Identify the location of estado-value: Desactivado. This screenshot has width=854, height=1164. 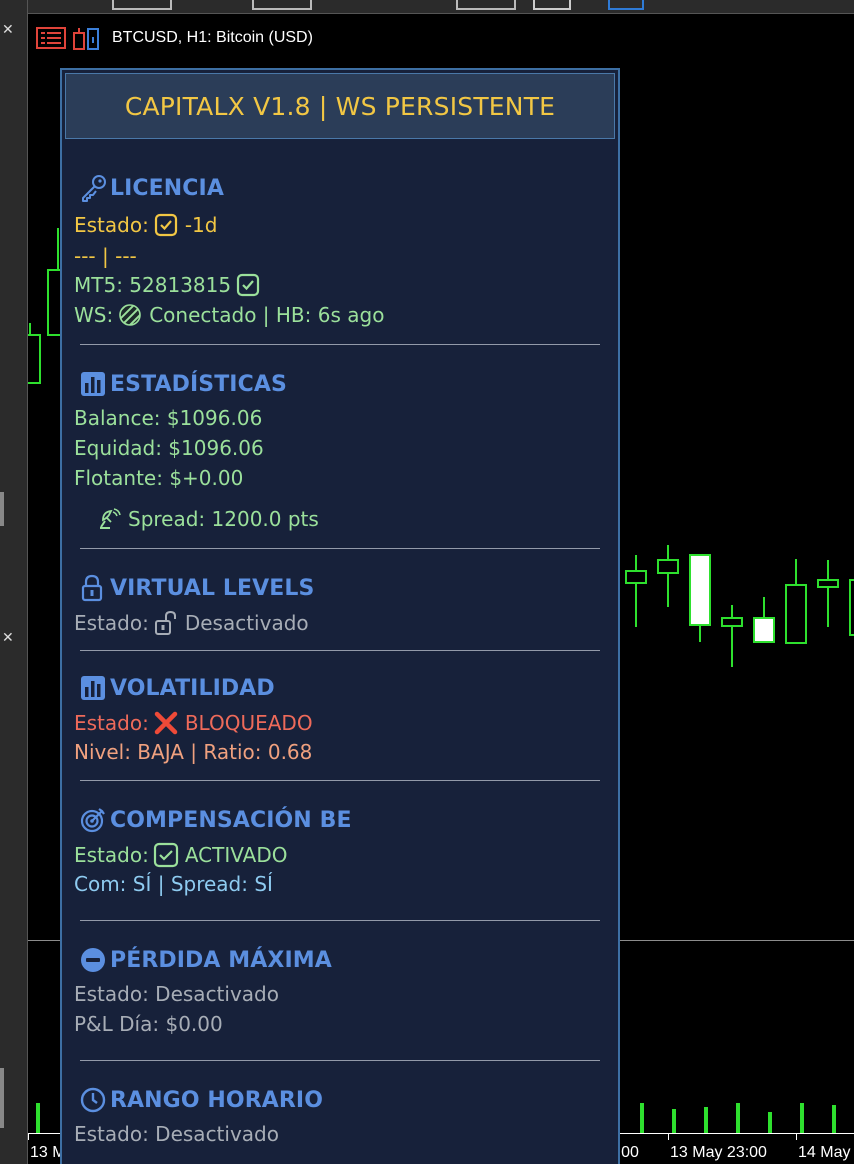
(246, 623).